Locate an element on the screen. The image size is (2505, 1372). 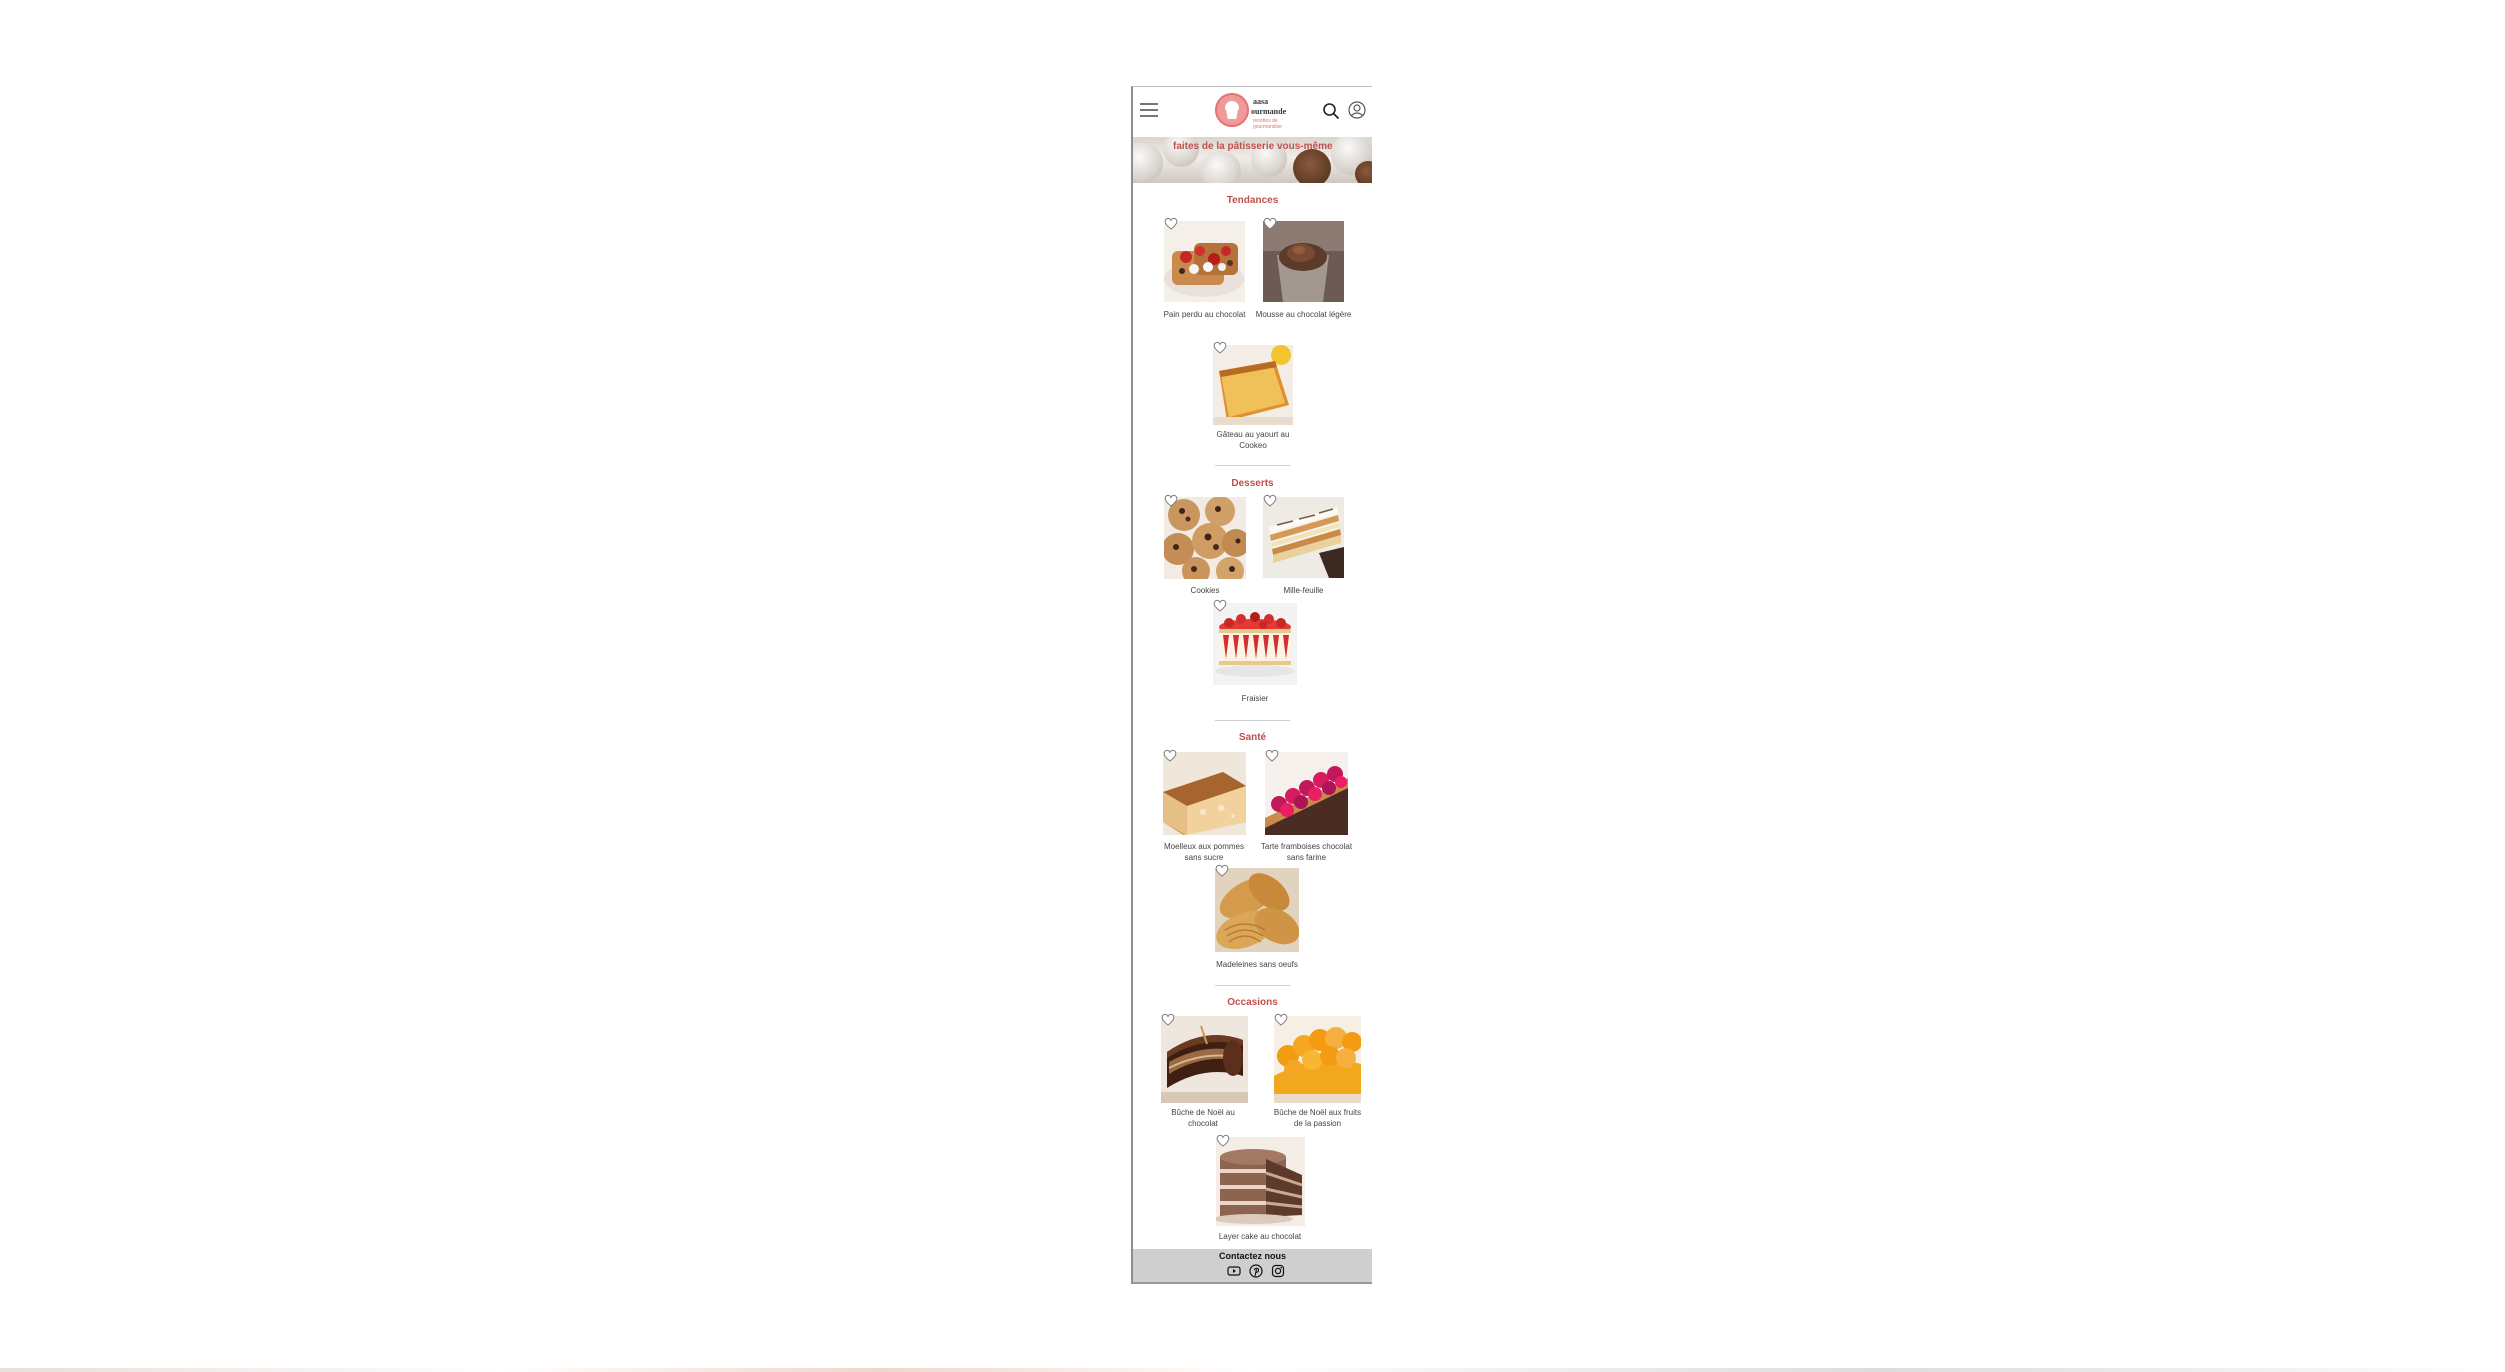
site-logo: aasa ourmande recettes de gourmandise is located at coordinates (1255, 112).